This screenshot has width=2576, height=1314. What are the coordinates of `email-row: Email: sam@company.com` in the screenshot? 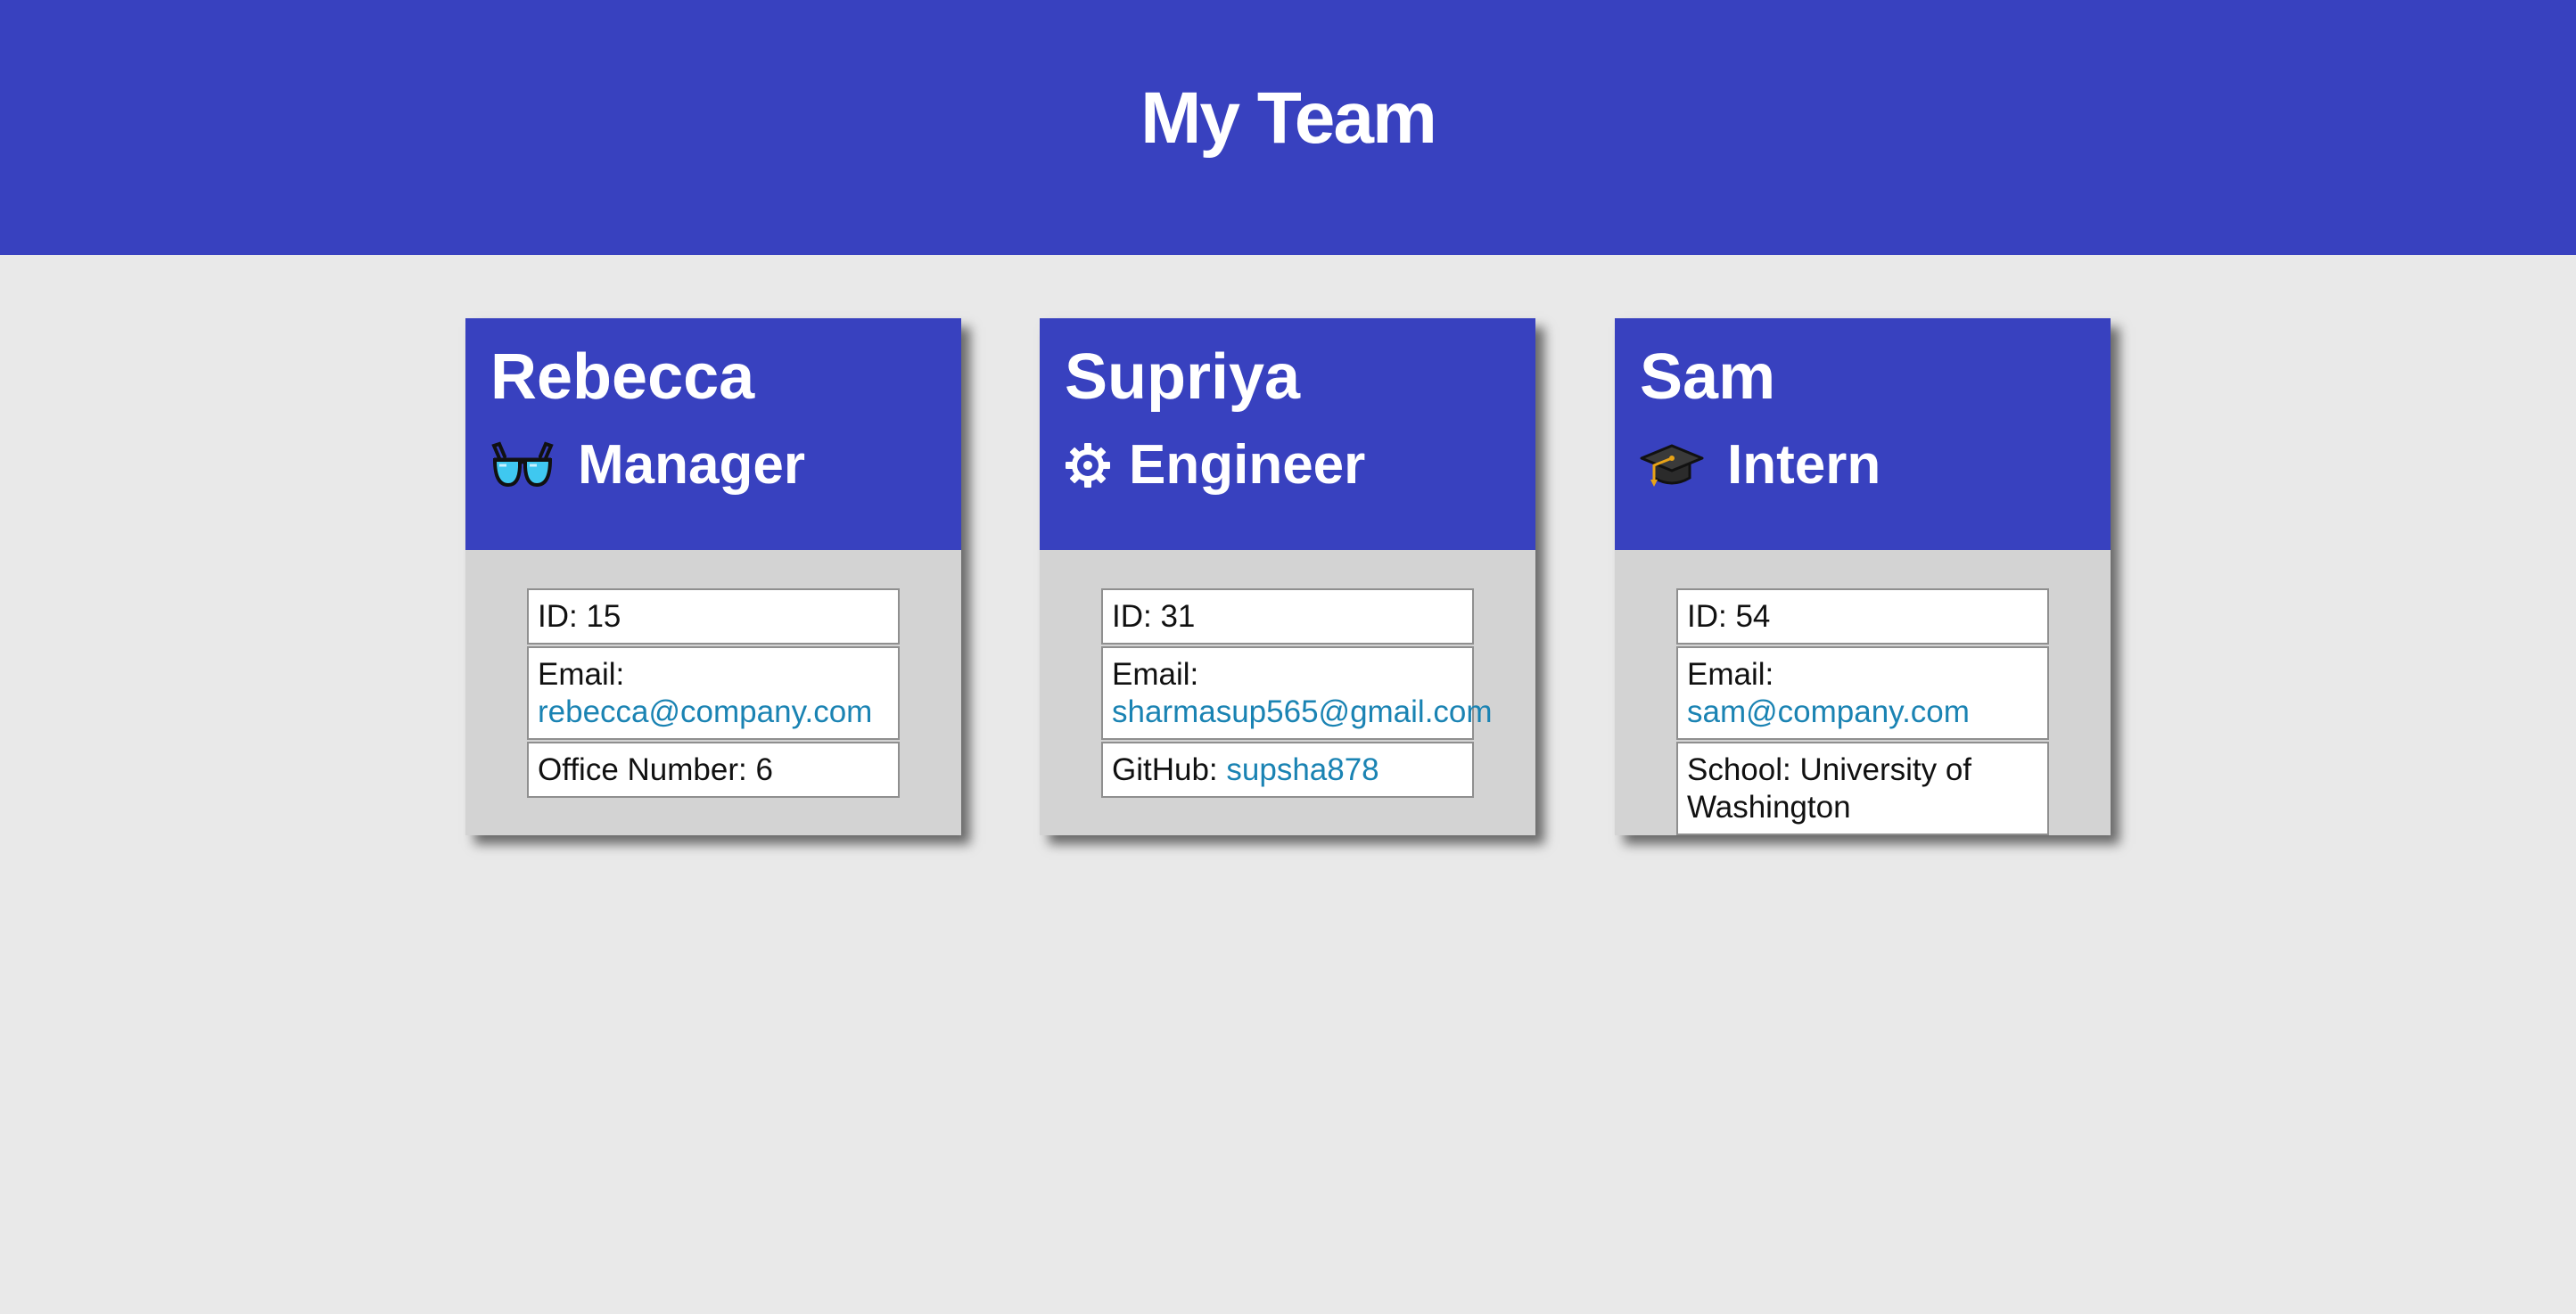 It's located at (1862, 693).